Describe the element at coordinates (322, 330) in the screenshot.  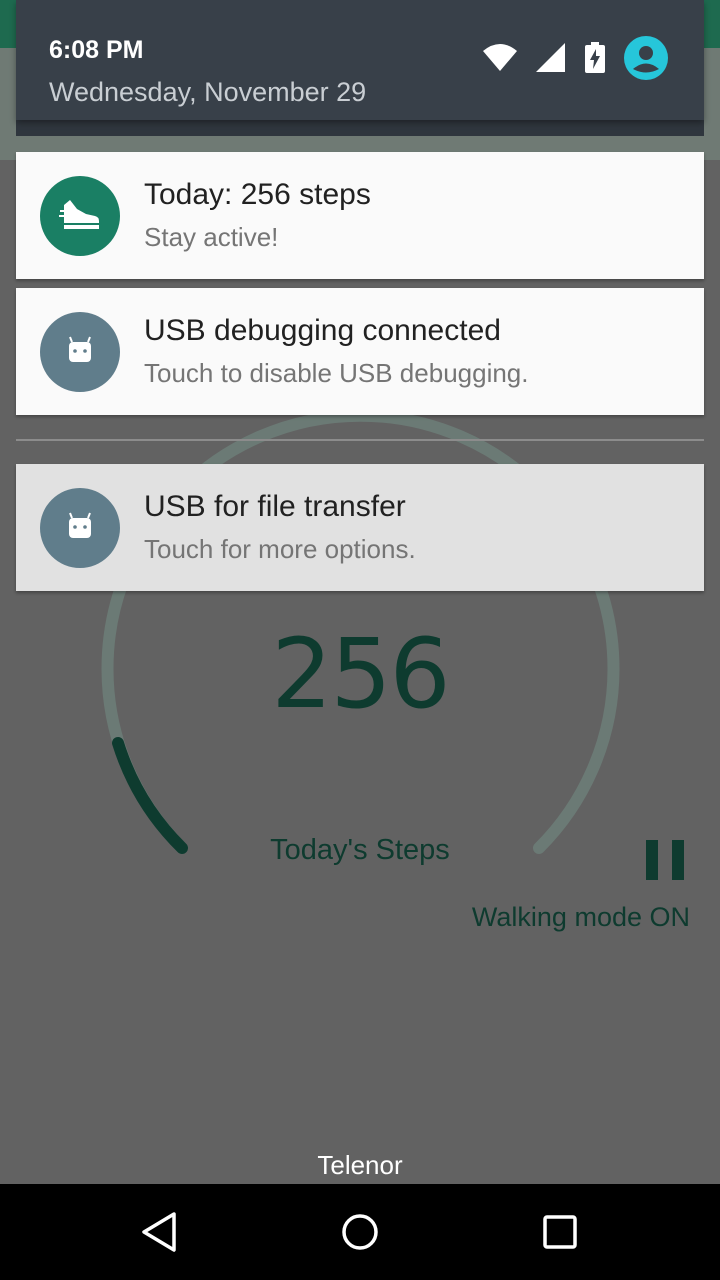
I see `notification-title: USB debugging connected` at that location.